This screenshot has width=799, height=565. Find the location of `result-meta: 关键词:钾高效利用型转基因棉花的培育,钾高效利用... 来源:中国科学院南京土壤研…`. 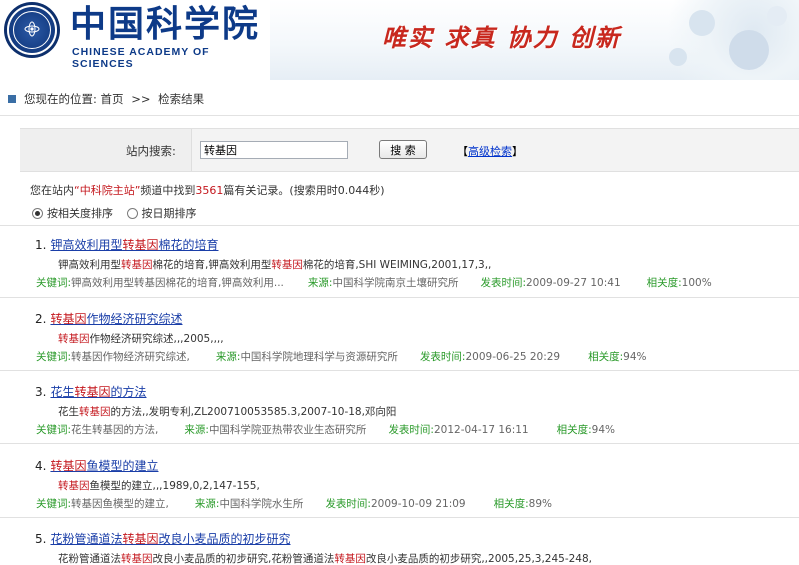

result-meta: 关键词:钾高效利用型转基因棉花的培育,钾高效利用... 来源:中国科学院南京土壤研… is located at coordinates (374, 283).